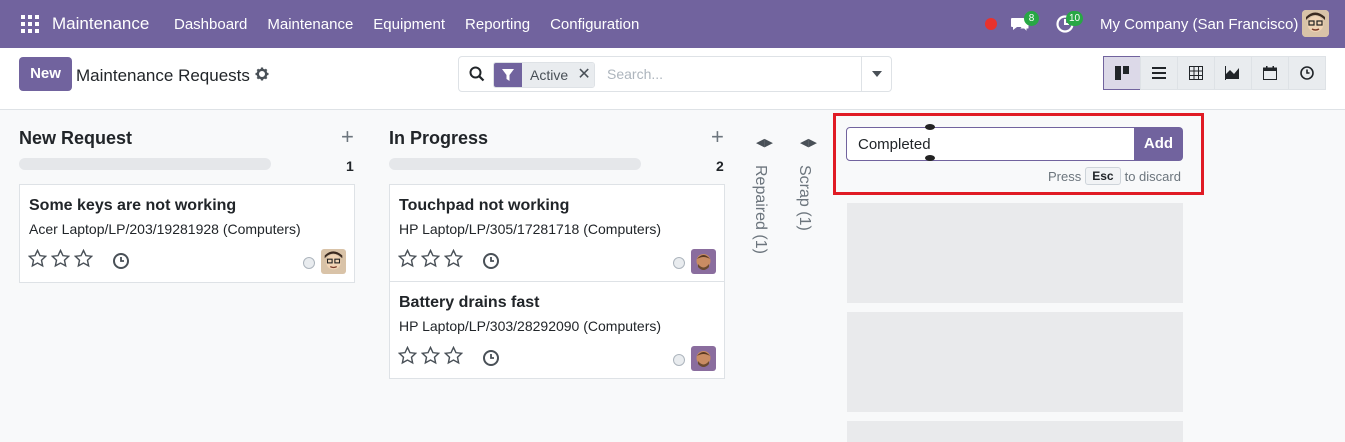 This screenshot has width=1345, height=442. I want to click on card-equipment: Acer Laptop/LP/203/19281928 (Computers), so click(165, 229).